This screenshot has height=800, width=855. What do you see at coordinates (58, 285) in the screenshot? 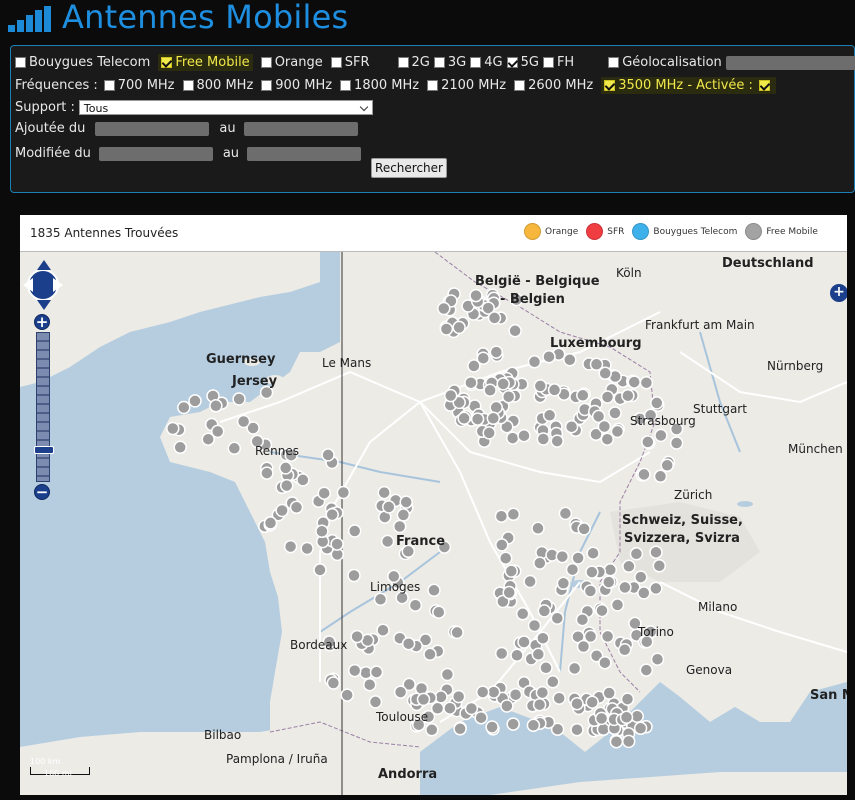
I see `pan-right-icon` at bounding box center [58, 285].